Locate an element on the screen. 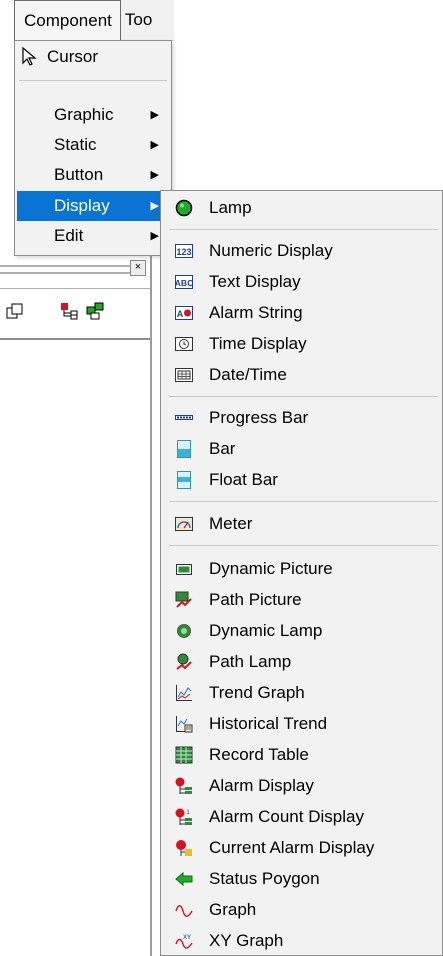 The width and height of the screenshot is (443, 956). menu-item-label: Float Bar is located at coordinates (243, 479).